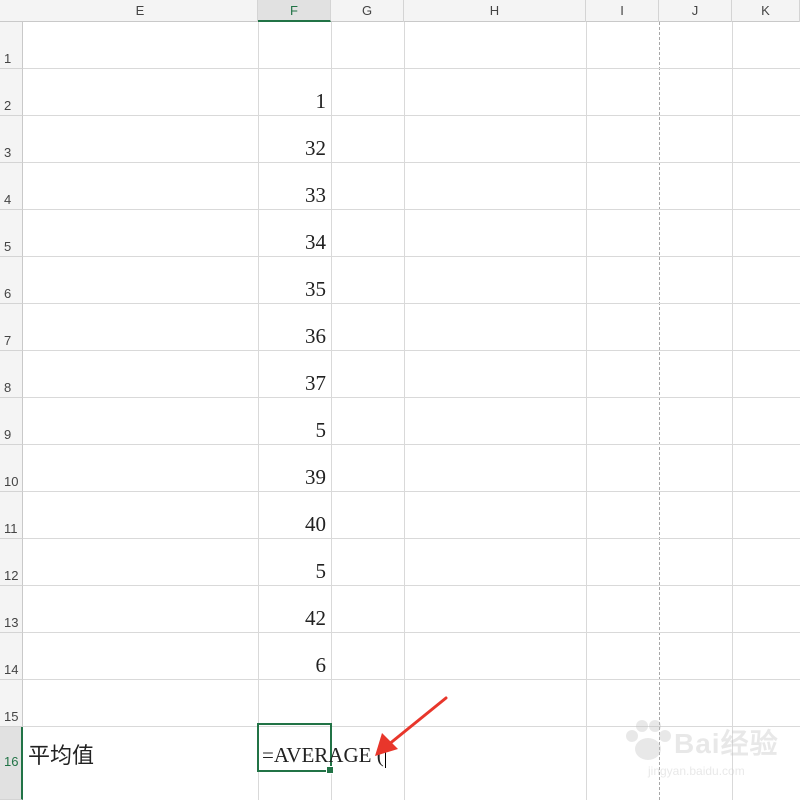 The image size is (800, 800). I want to click on watermark-brand: Bai经验, so click(726, 743).